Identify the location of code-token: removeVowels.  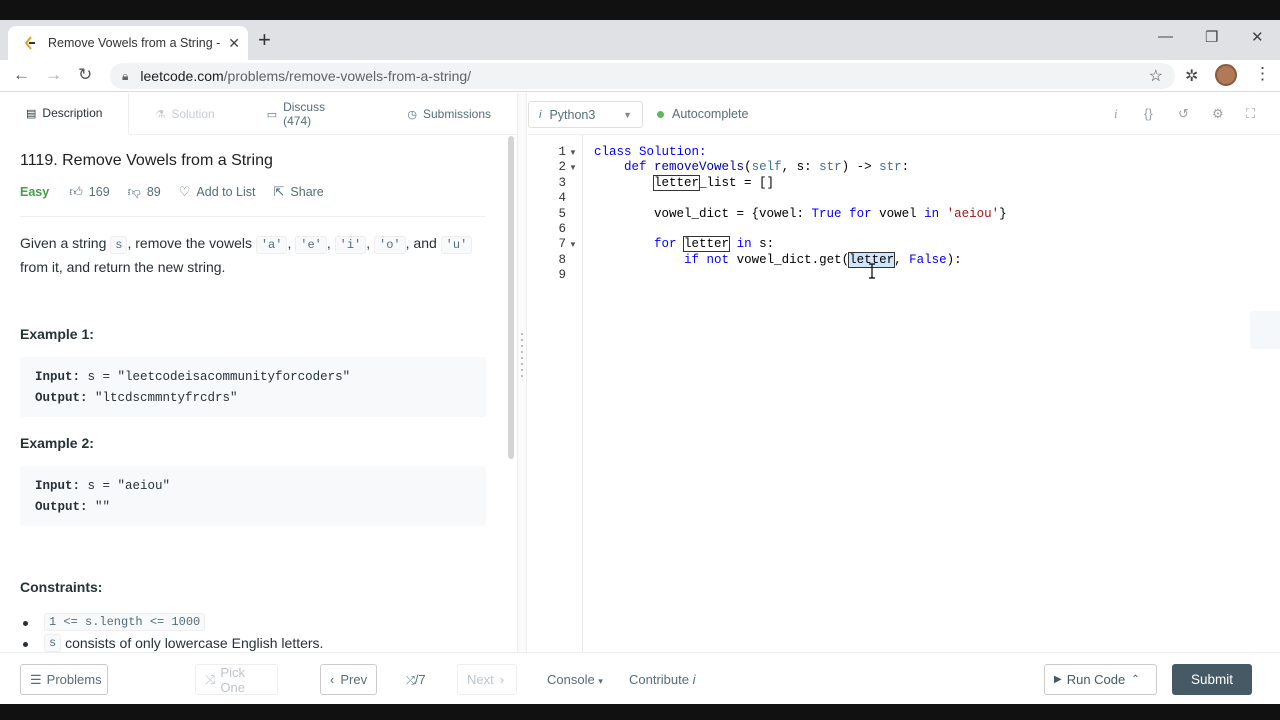
(699, 167).